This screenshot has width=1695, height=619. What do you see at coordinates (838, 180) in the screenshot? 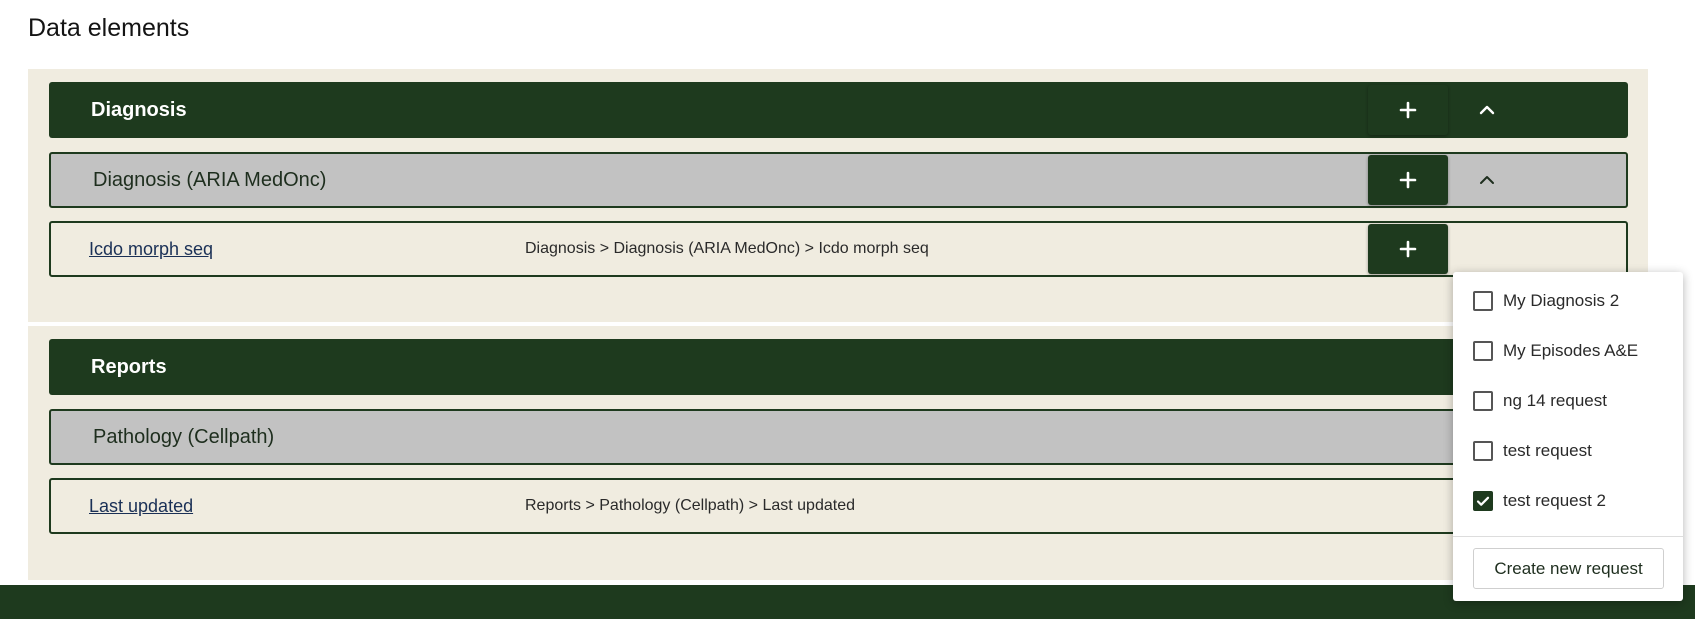
I see `diagnosis-aria-medonc-header: Diagnosis (ARIA MedOnc)` at bounding box center [838, 180].